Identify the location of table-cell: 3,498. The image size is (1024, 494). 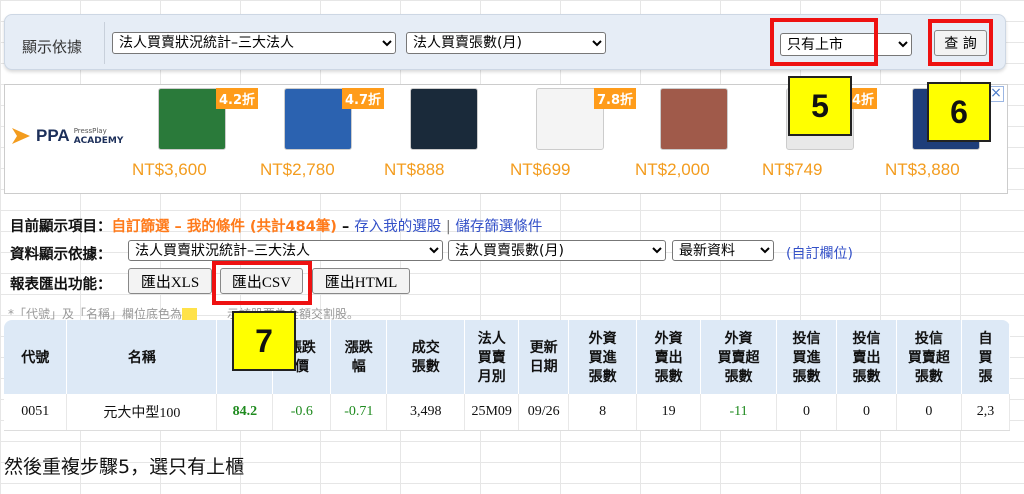
(426, 412).